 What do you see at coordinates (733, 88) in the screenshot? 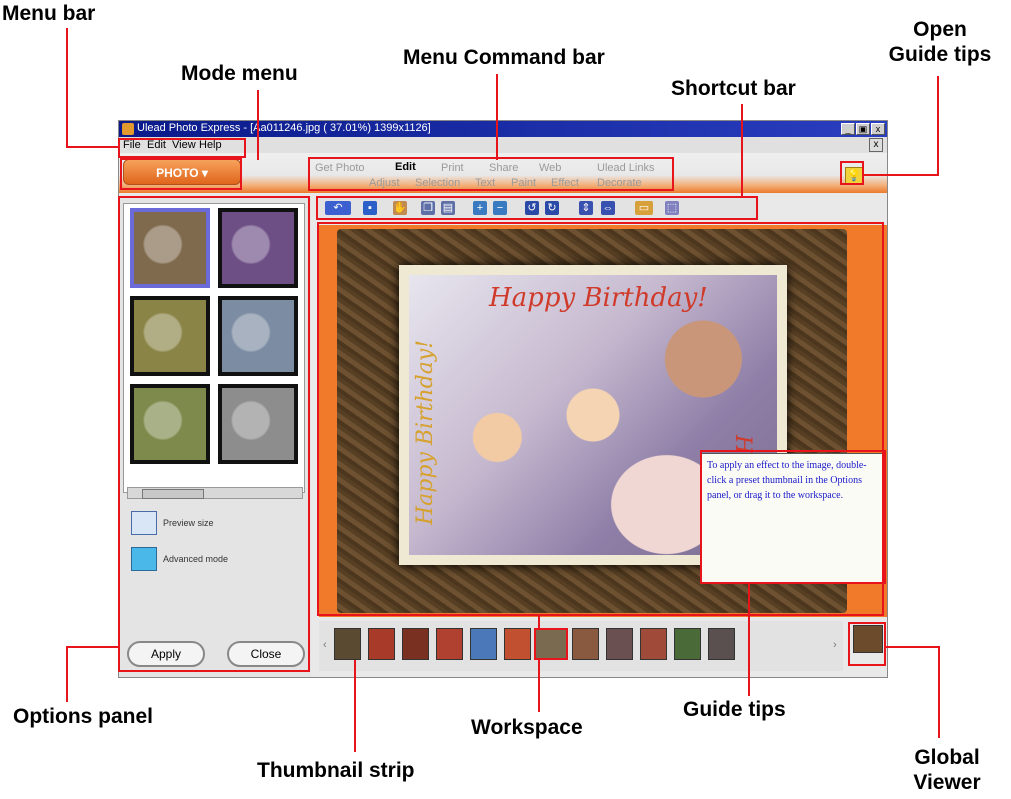
I see `shortcut-bar-callout: Shortcut bar` at bounding box center [733, 88].